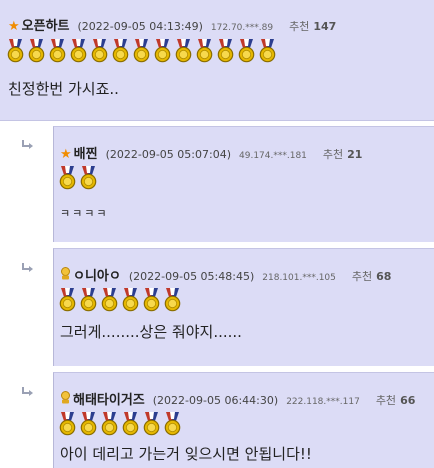 The height and width of the screenshot is (468, 434). What do you see at coordinates (168, 154) in the screenshot?
I see `comment-date: (2022-09-05 05:07:04)` at bounding box center [168, 154].